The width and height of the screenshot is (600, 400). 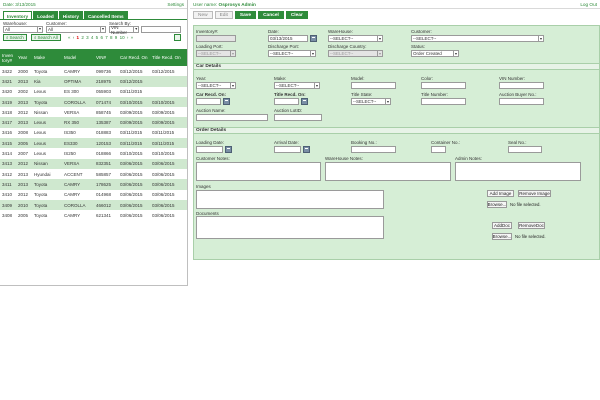 I want to click on admin-notes-field, so click(x=518, y=171).